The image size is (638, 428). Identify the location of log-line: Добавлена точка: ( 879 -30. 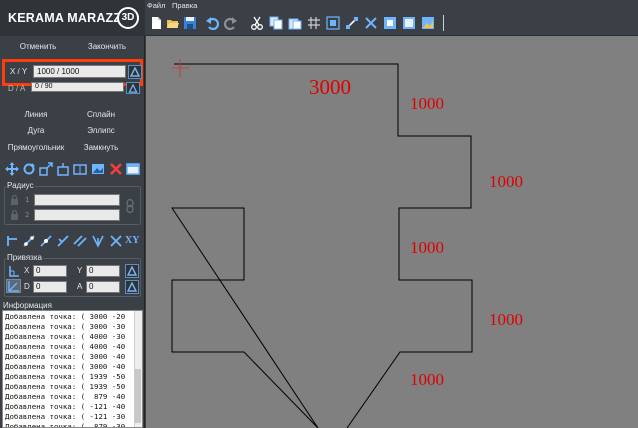
(65, 425).